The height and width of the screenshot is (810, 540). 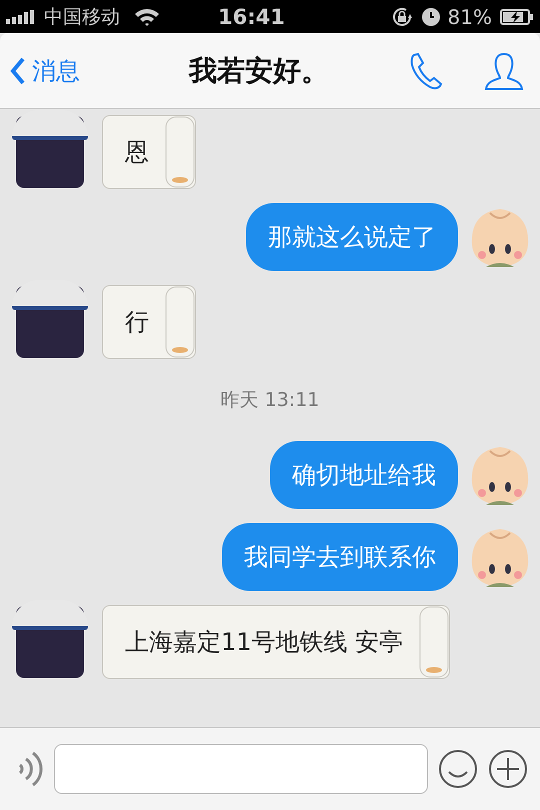 What do you see at coordinates (352, 237) in the screenshot?
I see `sent-message-bubble: 那就这么说定了` at bounding box center [352, 237].